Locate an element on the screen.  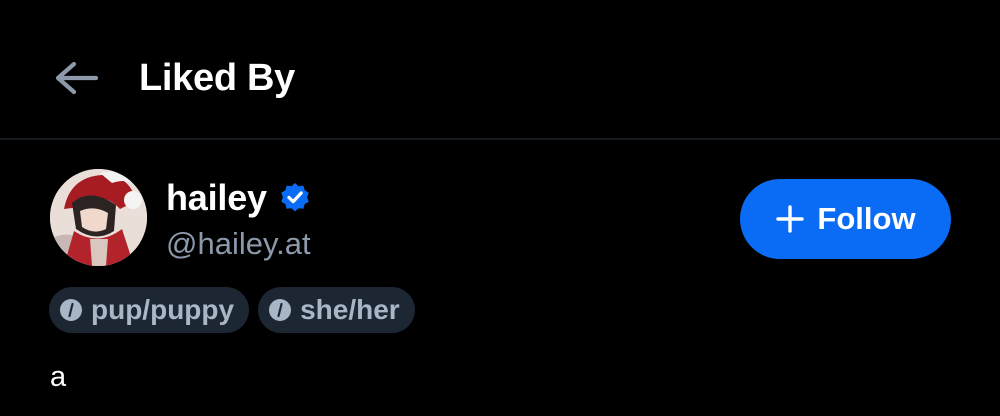
follow-button-label: Follow is located at coordinates (866, 218).